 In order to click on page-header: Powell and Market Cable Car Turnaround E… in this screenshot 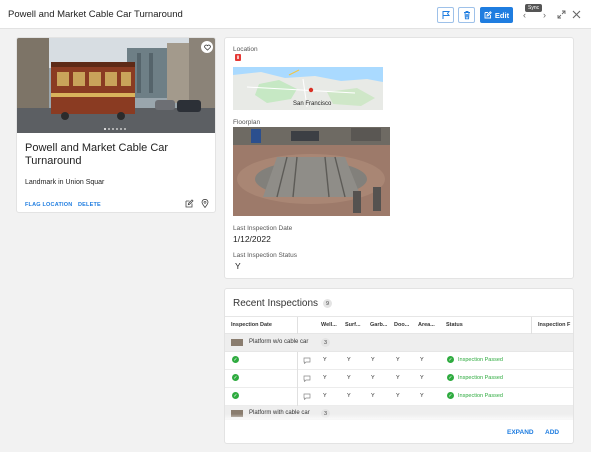, I will do `click(295, 14)`.